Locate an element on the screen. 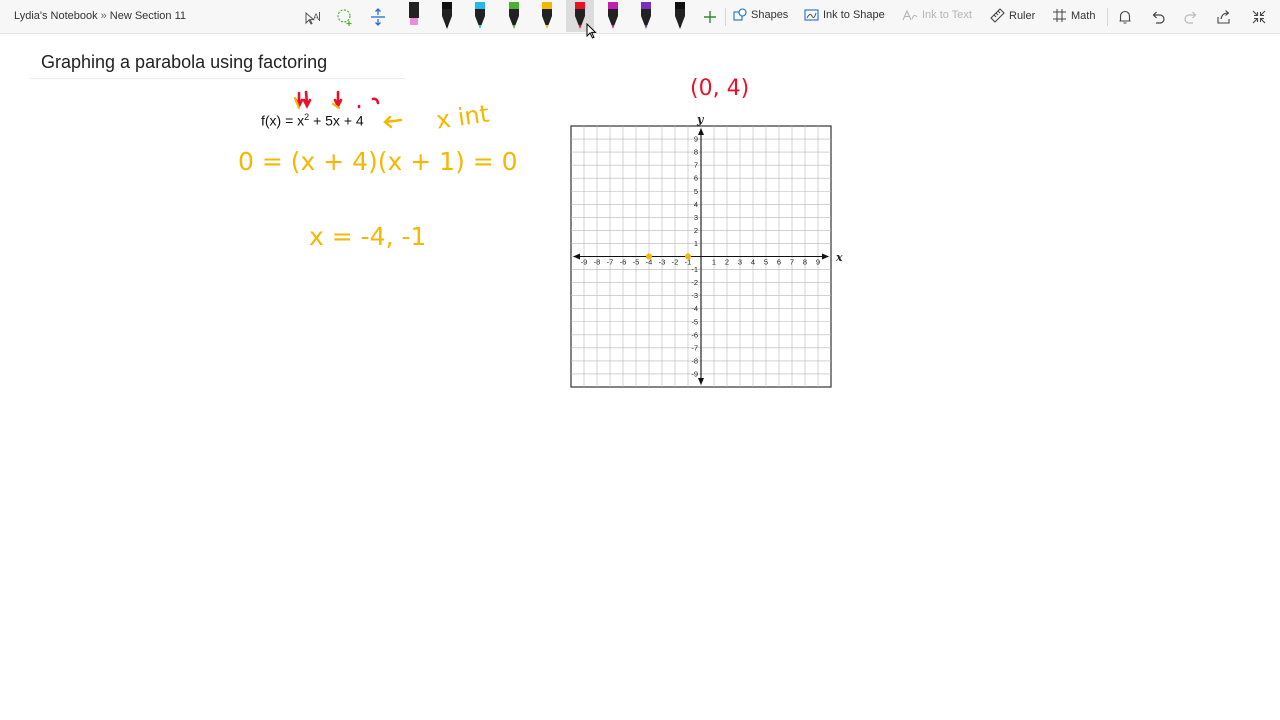 The image size is (1280, 720). red-arrow-marks is located at coordinates (337, 99).